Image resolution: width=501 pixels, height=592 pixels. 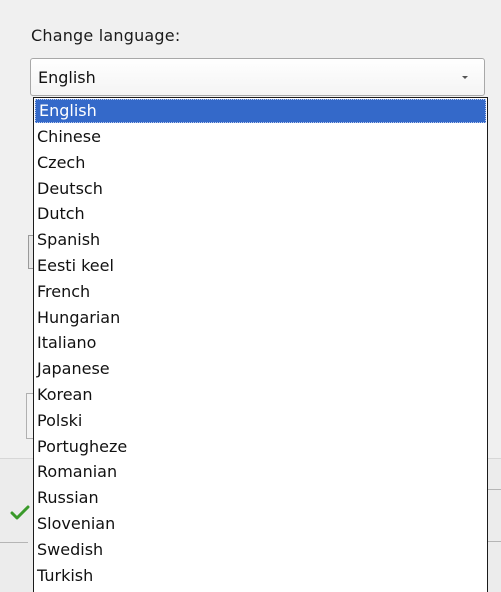 What do you see at coordinates (260, 447) in the screenshot?
I see `language-option: Portugheze` at bounding box center [260, 447].